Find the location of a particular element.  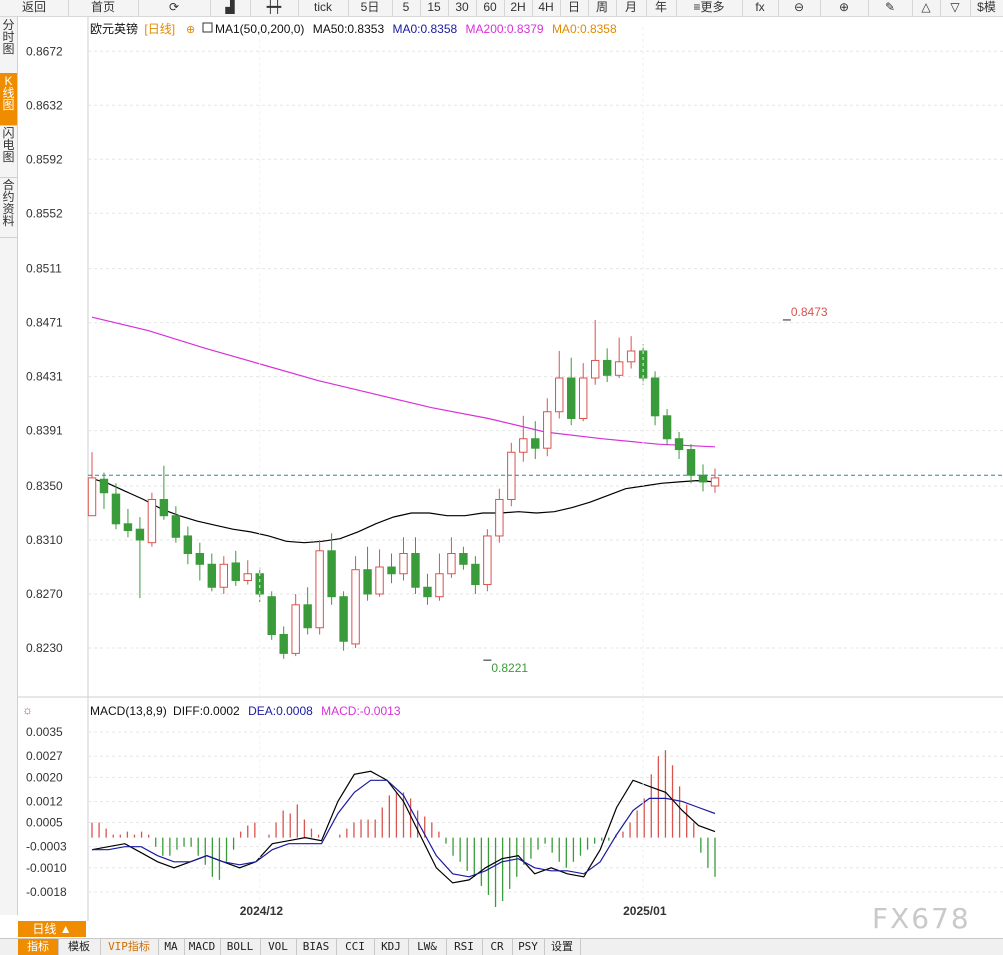

macd-tick-label: -0.0010 is located at coordinates (46, 868).